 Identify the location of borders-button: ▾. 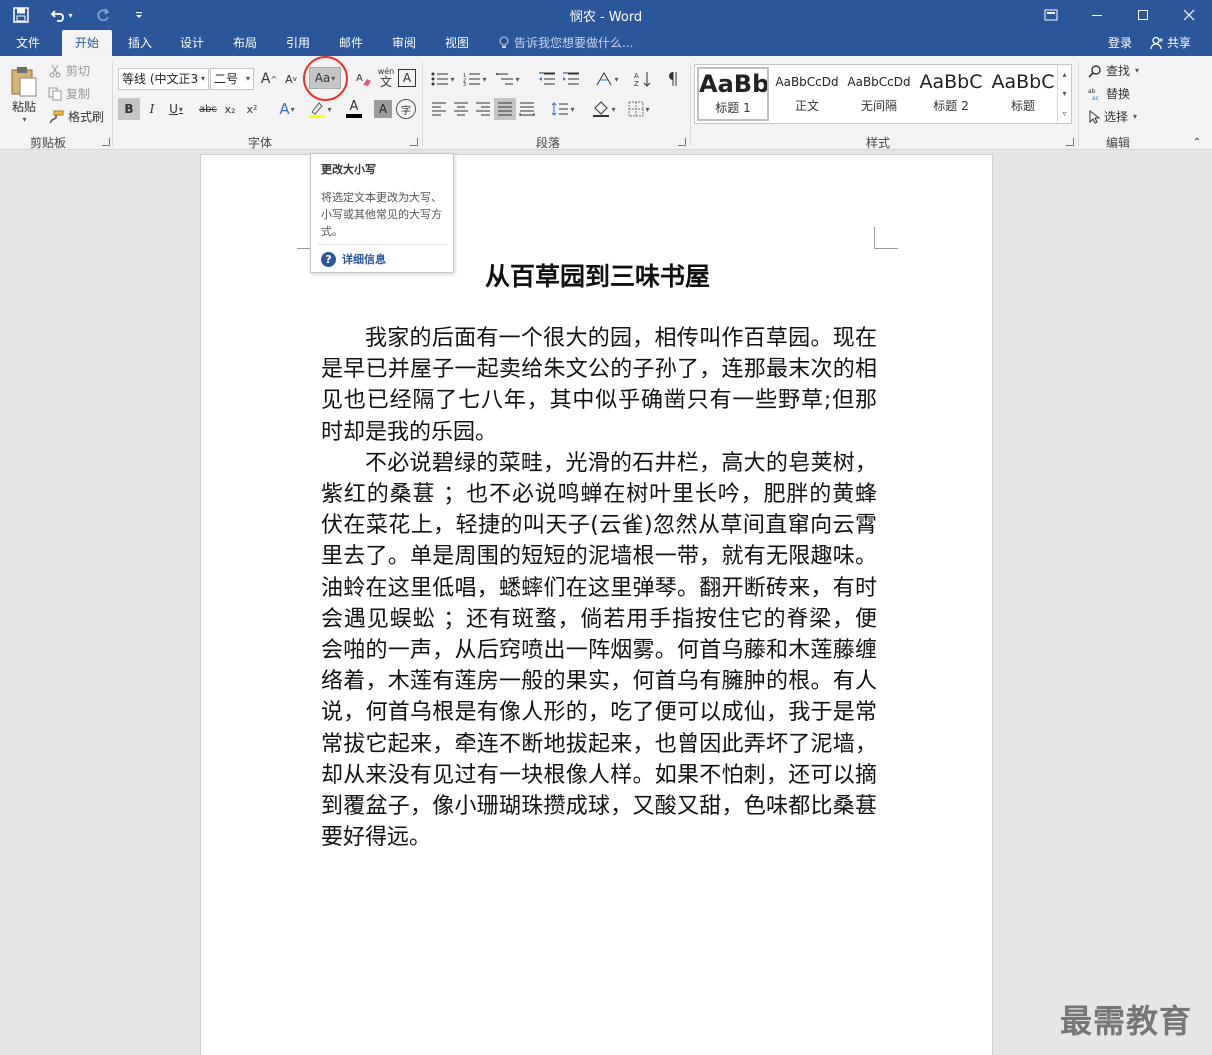
(639, 109).